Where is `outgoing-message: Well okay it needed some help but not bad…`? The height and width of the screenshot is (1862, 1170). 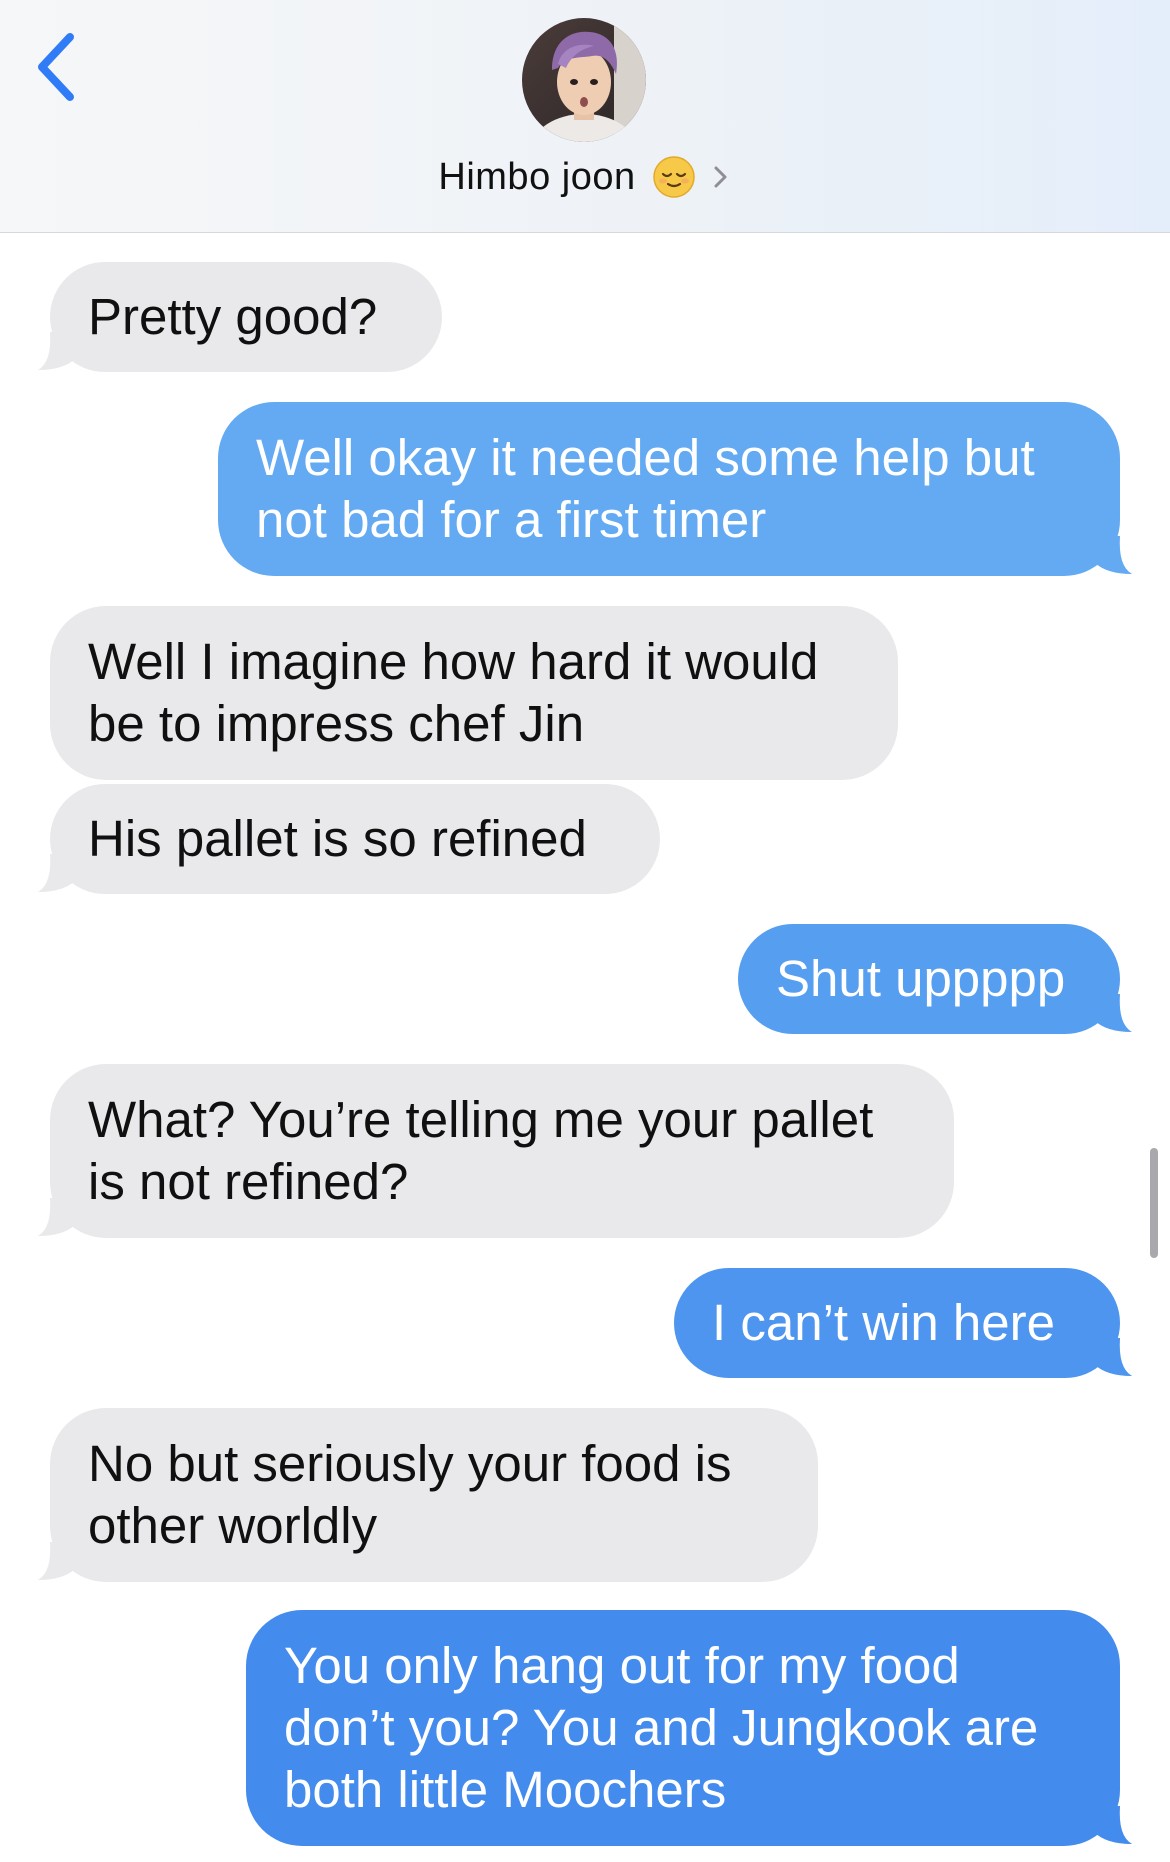 outgoing-message: Well okay it needed some help but not bad… is located at coordinates (669, 489).